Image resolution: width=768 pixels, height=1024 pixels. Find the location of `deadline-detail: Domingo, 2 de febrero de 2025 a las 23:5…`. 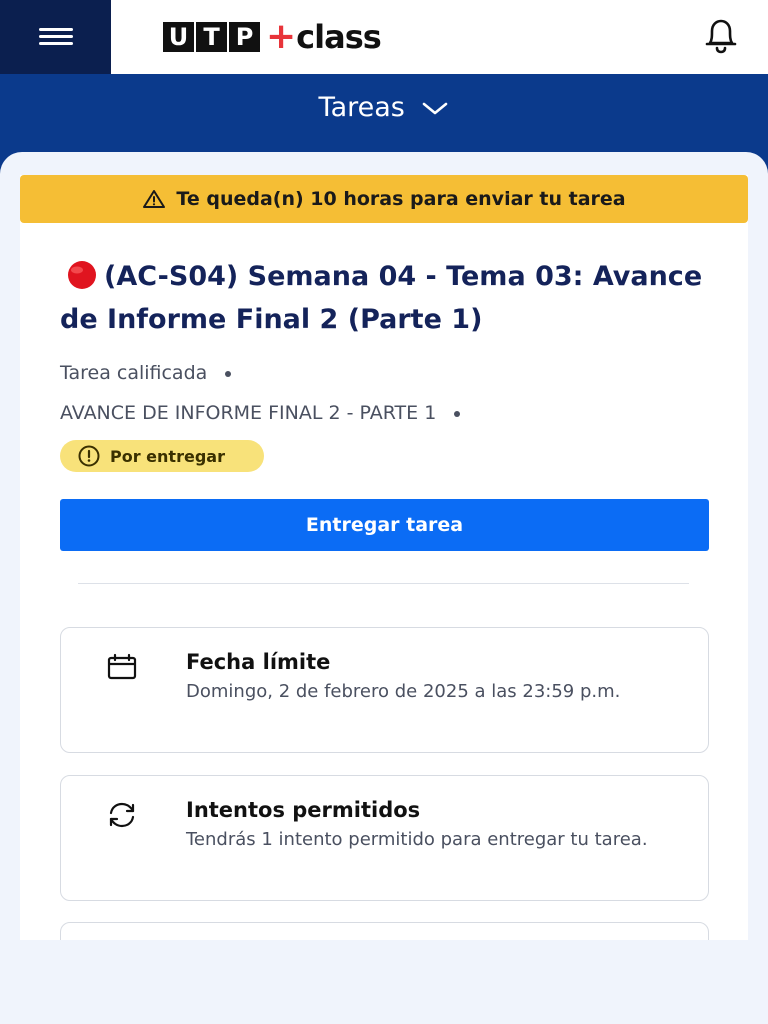

deadline-detail: Domingo, 2 de febrero de 2025 a las 23:5… is located at coordinates (403, 691).